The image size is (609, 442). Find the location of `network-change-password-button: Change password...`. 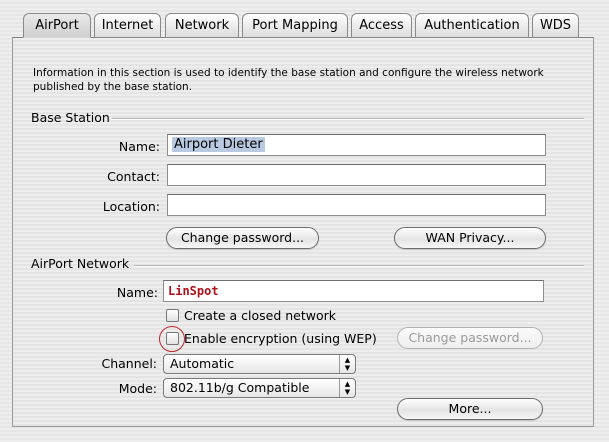

network-change-password-button: Change password... is located at coordinates (470, 338).